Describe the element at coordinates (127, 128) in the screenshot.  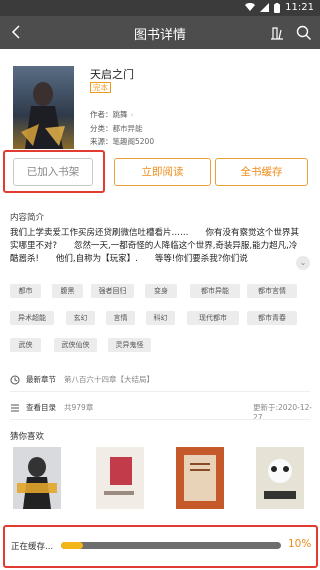
I see `category-value: 都市异能` at that location.